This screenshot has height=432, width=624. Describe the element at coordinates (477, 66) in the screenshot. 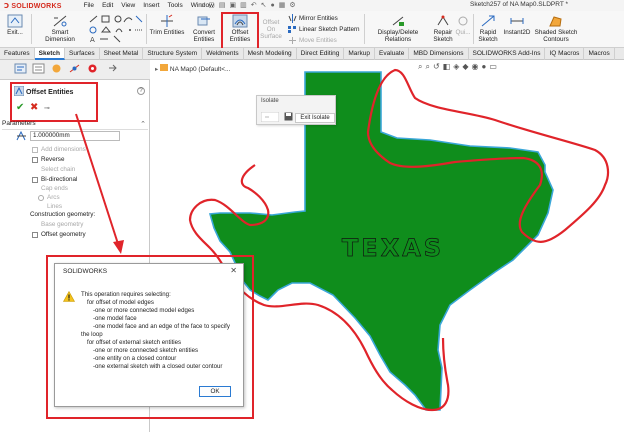

I see `hide-show-icon: ◉` at that location.